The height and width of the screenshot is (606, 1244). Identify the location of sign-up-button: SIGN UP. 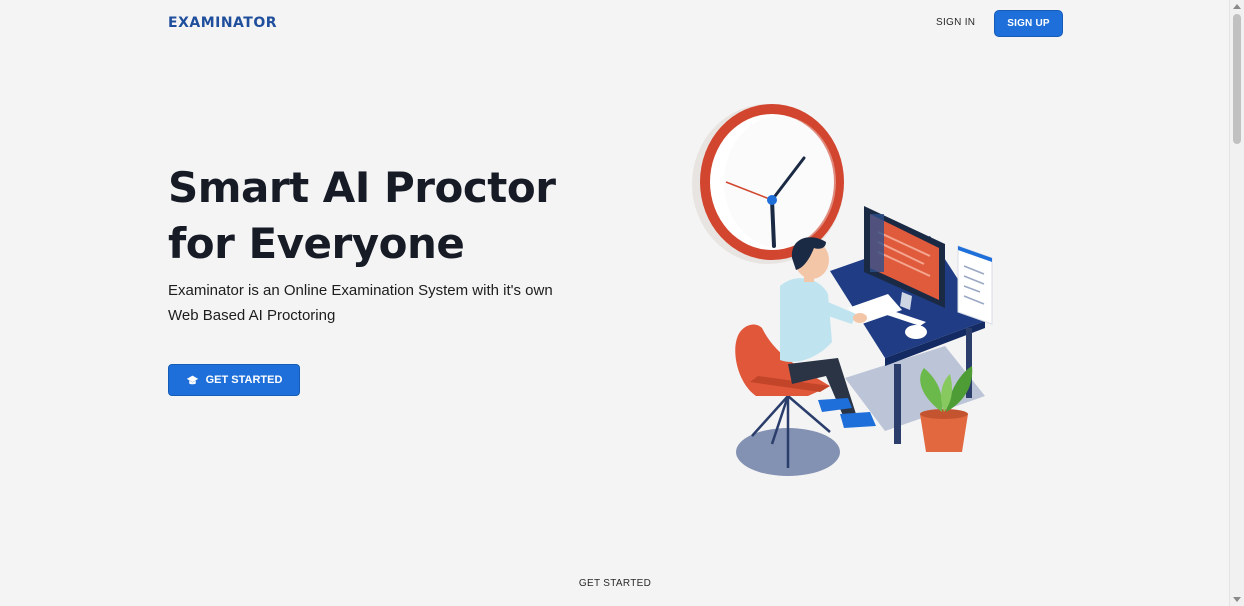
(1028, 23).